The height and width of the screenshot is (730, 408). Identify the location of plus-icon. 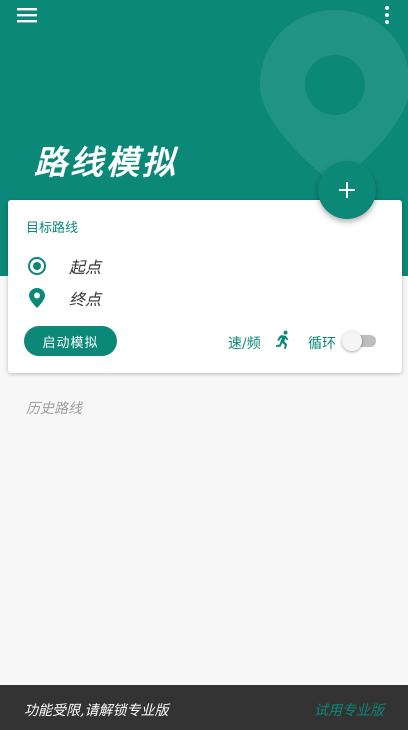
(347, 190).